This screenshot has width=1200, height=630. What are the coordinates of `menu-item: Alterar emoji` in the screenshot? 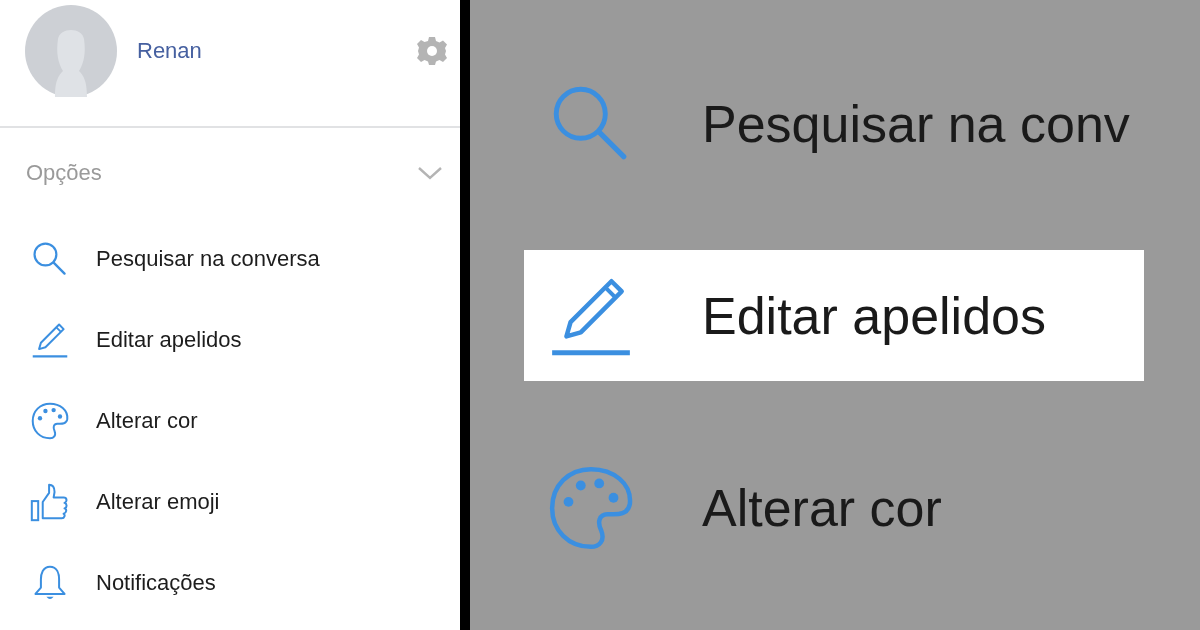 It's located at (158, 501).